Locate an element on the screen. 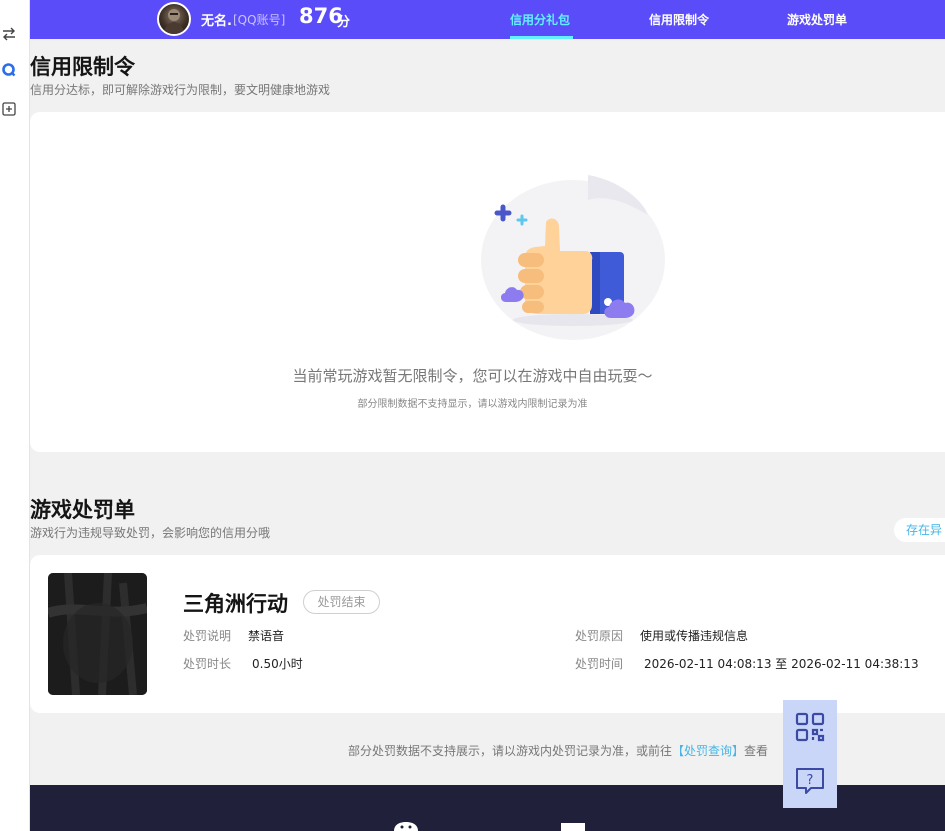 The height and width of the screenshot is (831, 945). tab-game-penalty: 游戏处罚单 is located at coordinates (817, 19).